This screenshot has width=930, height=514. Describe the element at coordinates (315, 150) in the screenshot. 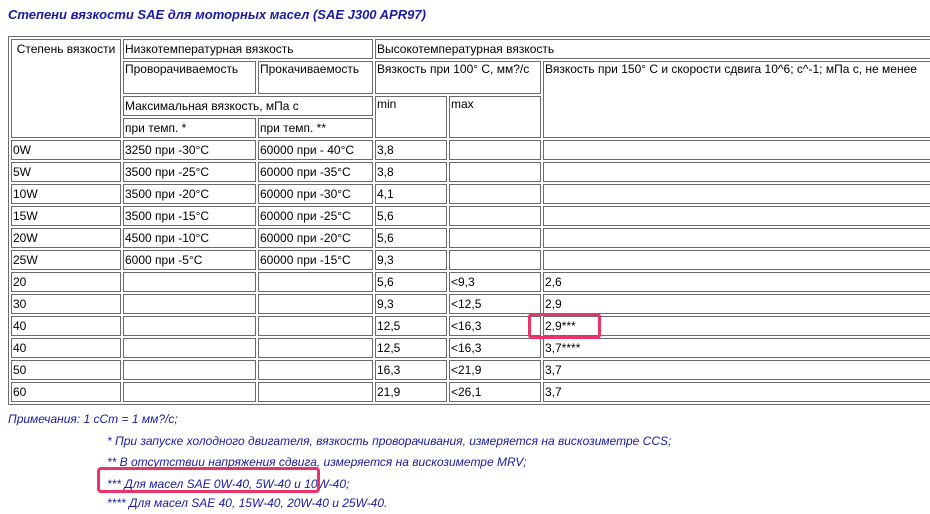

I see `pumping-cell: 60000 при - 40°С` at that location.